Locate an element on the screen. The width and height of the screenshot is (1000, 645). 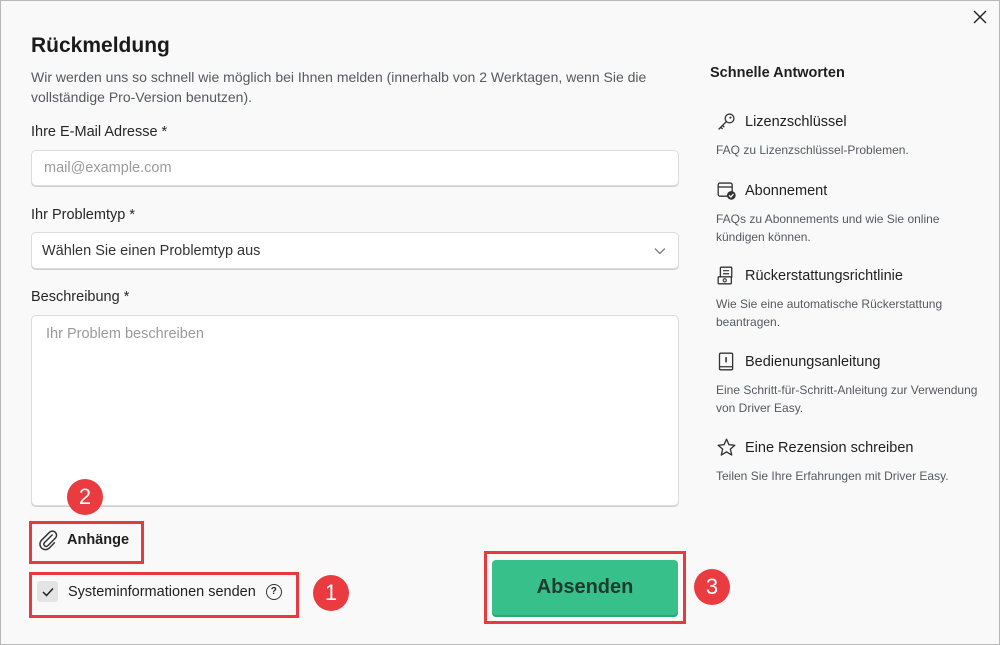
email-input is located at coordinates (355, 168).